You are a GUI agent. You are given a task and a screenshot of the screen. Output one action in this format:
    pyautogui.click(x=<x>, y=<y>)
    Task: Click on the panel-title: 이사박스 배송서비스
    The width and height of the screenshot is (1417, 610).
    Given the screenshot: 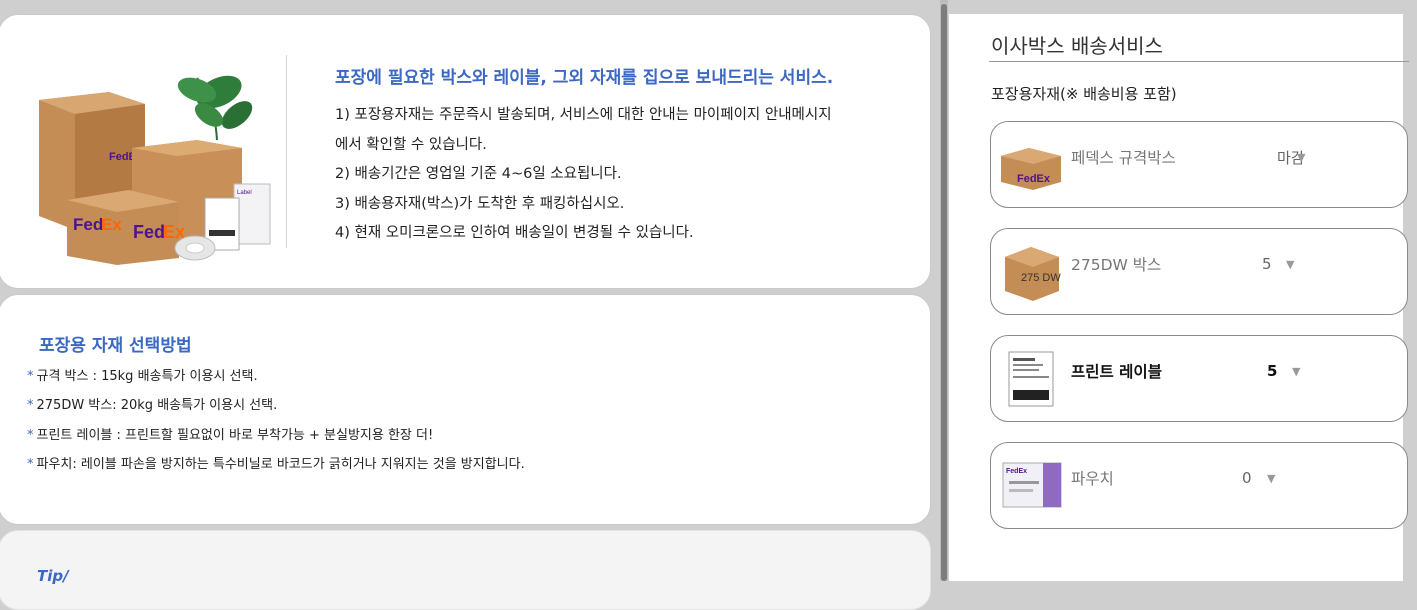 What is the action you would take?
    pyautogui.click(x=1077, y=46)
    